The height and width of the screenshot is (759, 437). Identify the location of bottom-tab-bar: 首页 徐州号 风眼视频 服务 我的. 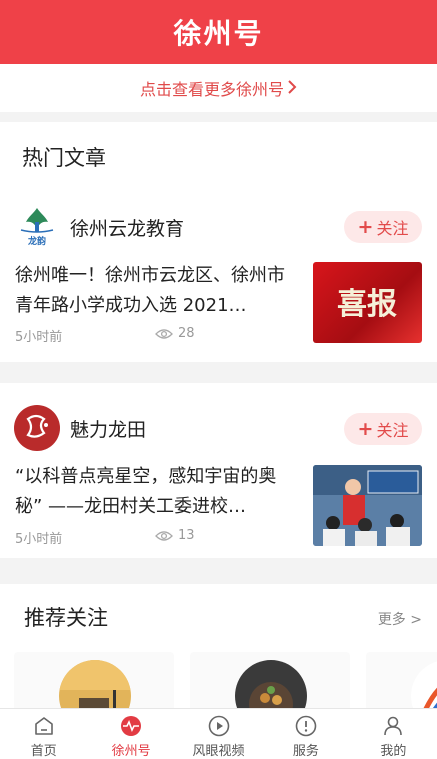
(218, 733).